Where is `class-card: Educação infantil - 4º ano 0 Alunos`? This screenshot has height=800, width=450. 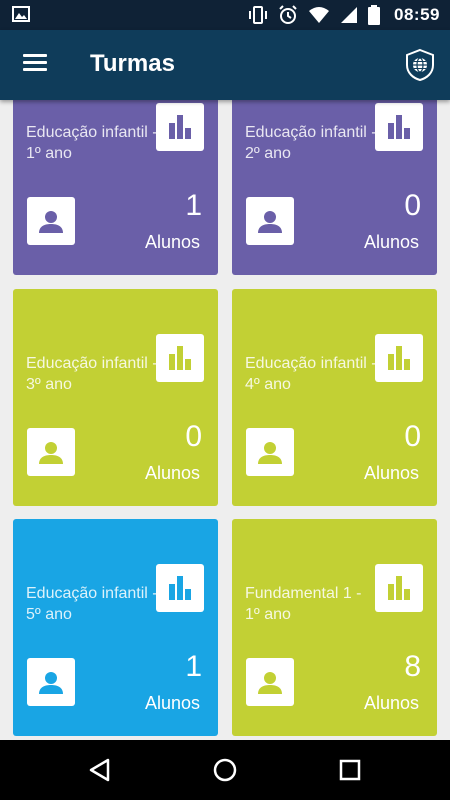
class-card: Educação infantil - 4º ano 0 Alunos is located at coordinates (334, 397).